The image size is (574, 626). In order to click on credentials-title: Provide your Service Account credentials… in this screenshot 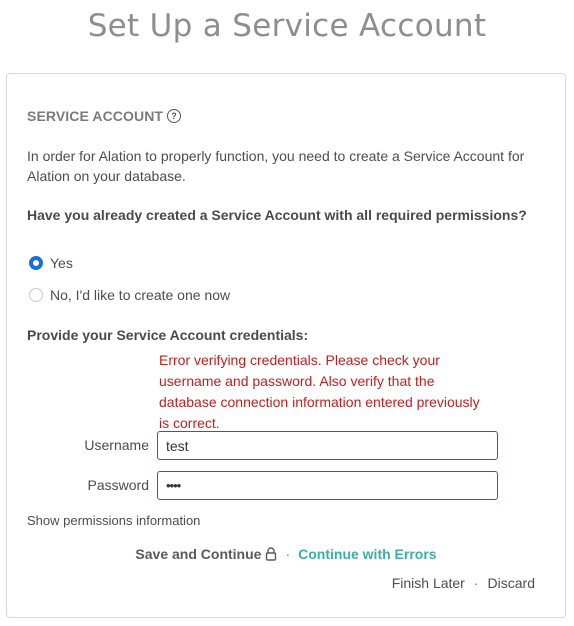, I will do `click(168, 335)`.